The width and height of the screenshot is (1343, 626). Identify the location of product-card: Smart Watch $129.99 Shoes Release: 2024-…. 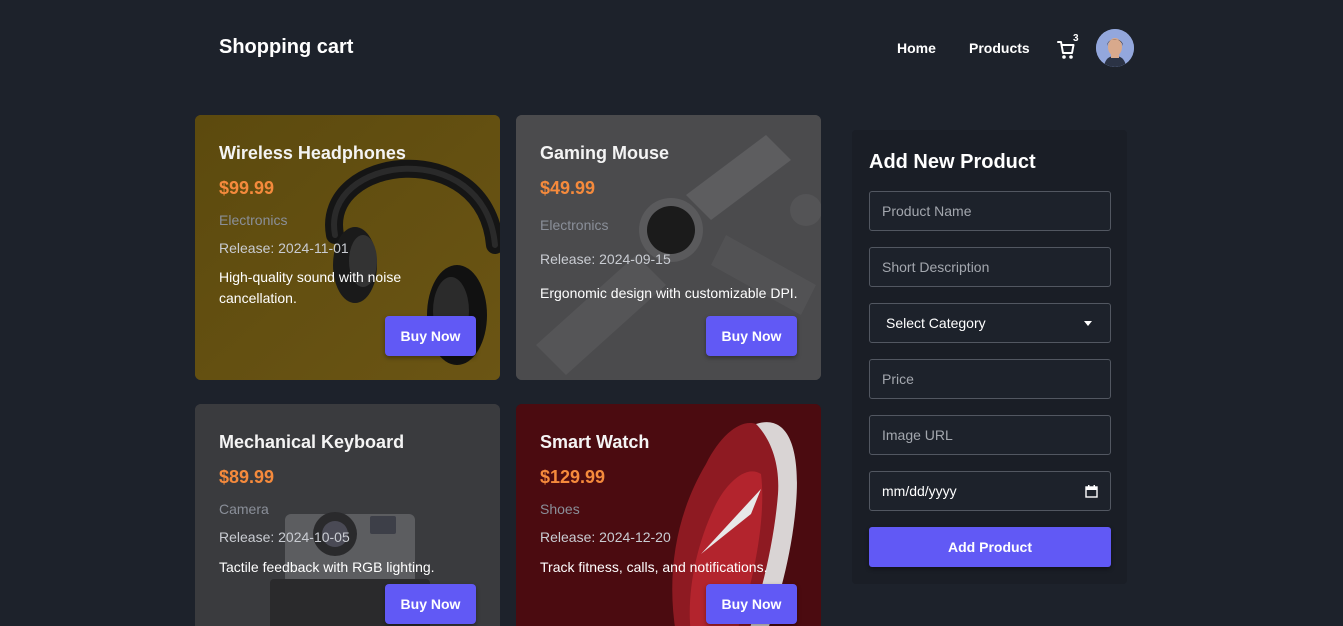
(668, 515).